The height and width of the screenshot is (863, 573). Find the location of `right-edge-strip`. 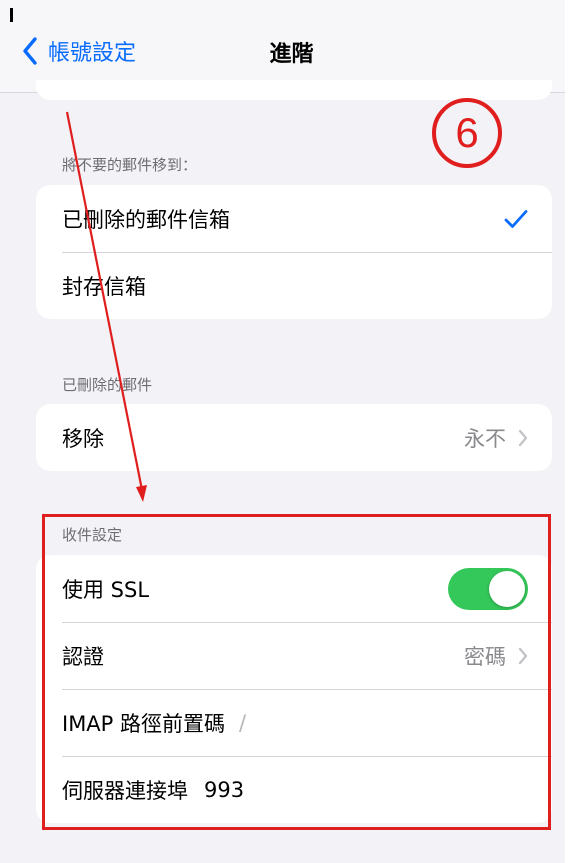

right-edge-strip is located at coordinates (569, 431).